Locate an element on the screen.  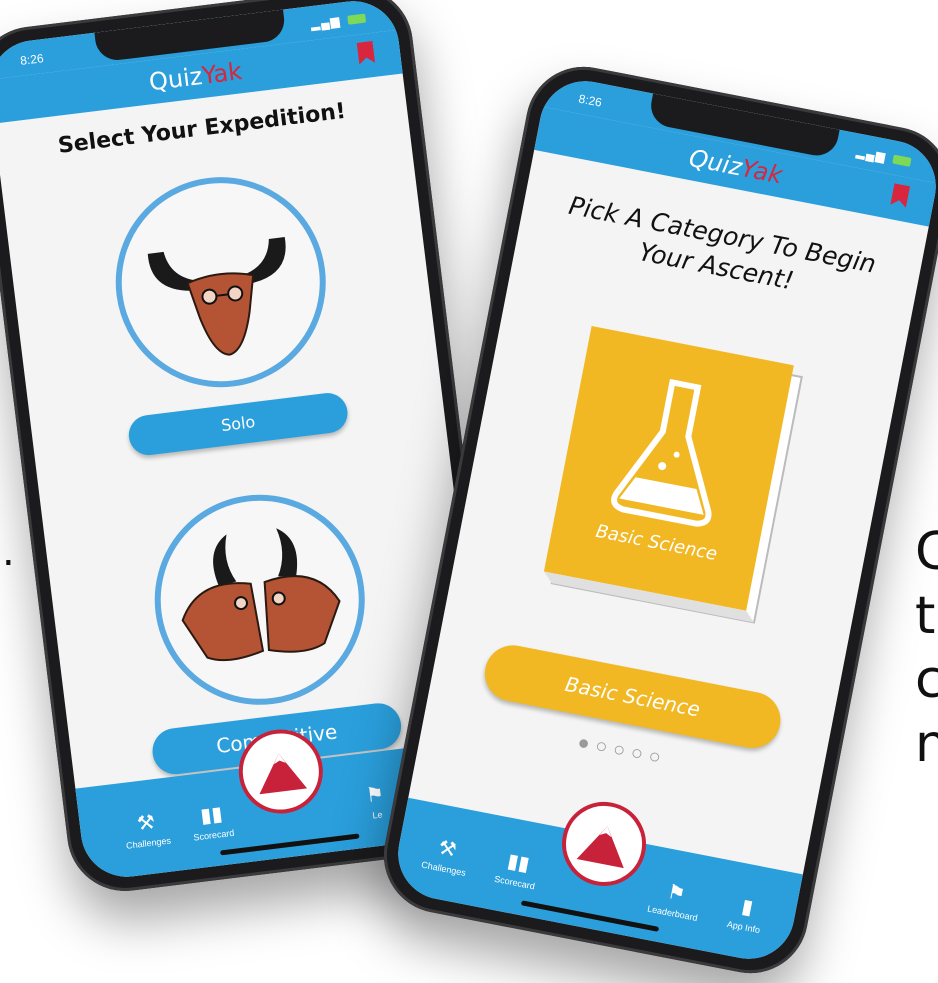
tab-app-info: ▮ App Info is located at coordinates (746, 914).